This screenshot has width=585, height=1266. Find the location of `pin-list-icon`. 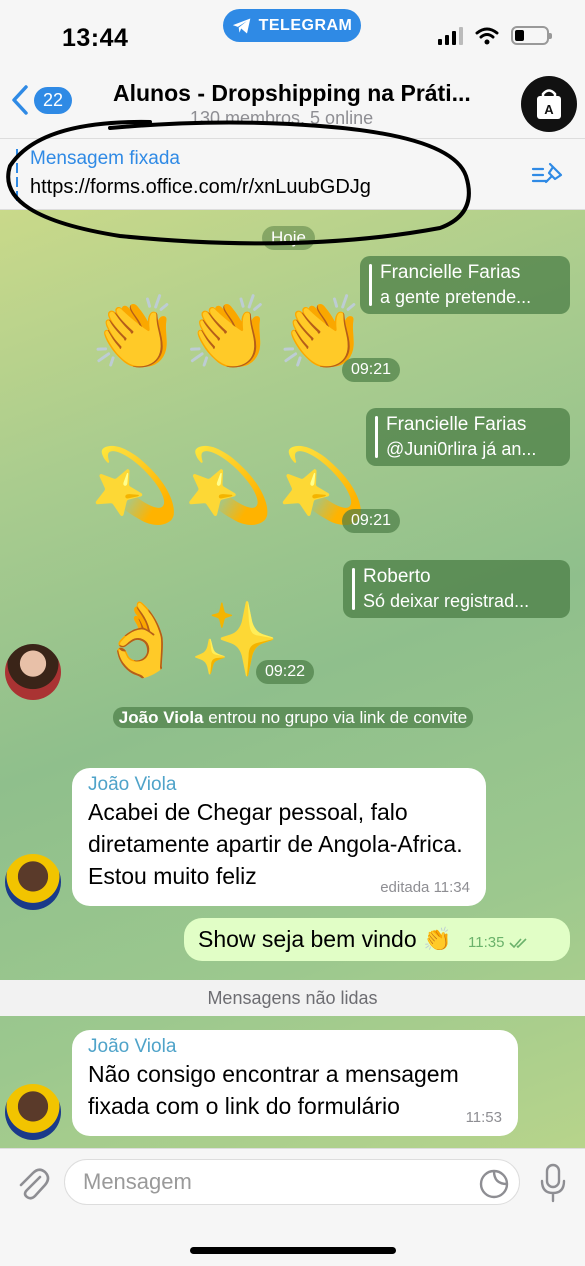

pin-list-icon is located at coordinates (547, 174).